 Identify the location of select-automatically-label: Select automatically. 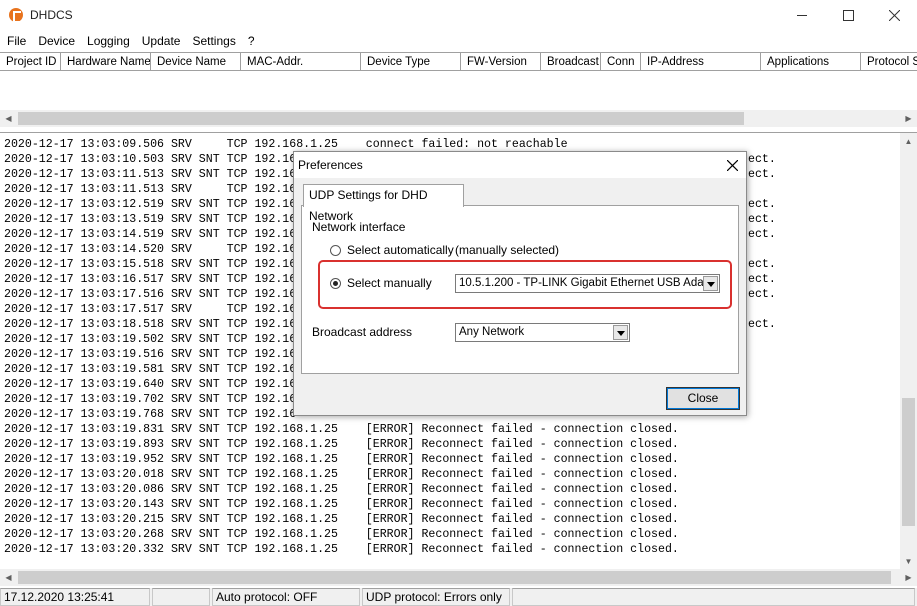
(400, 250).